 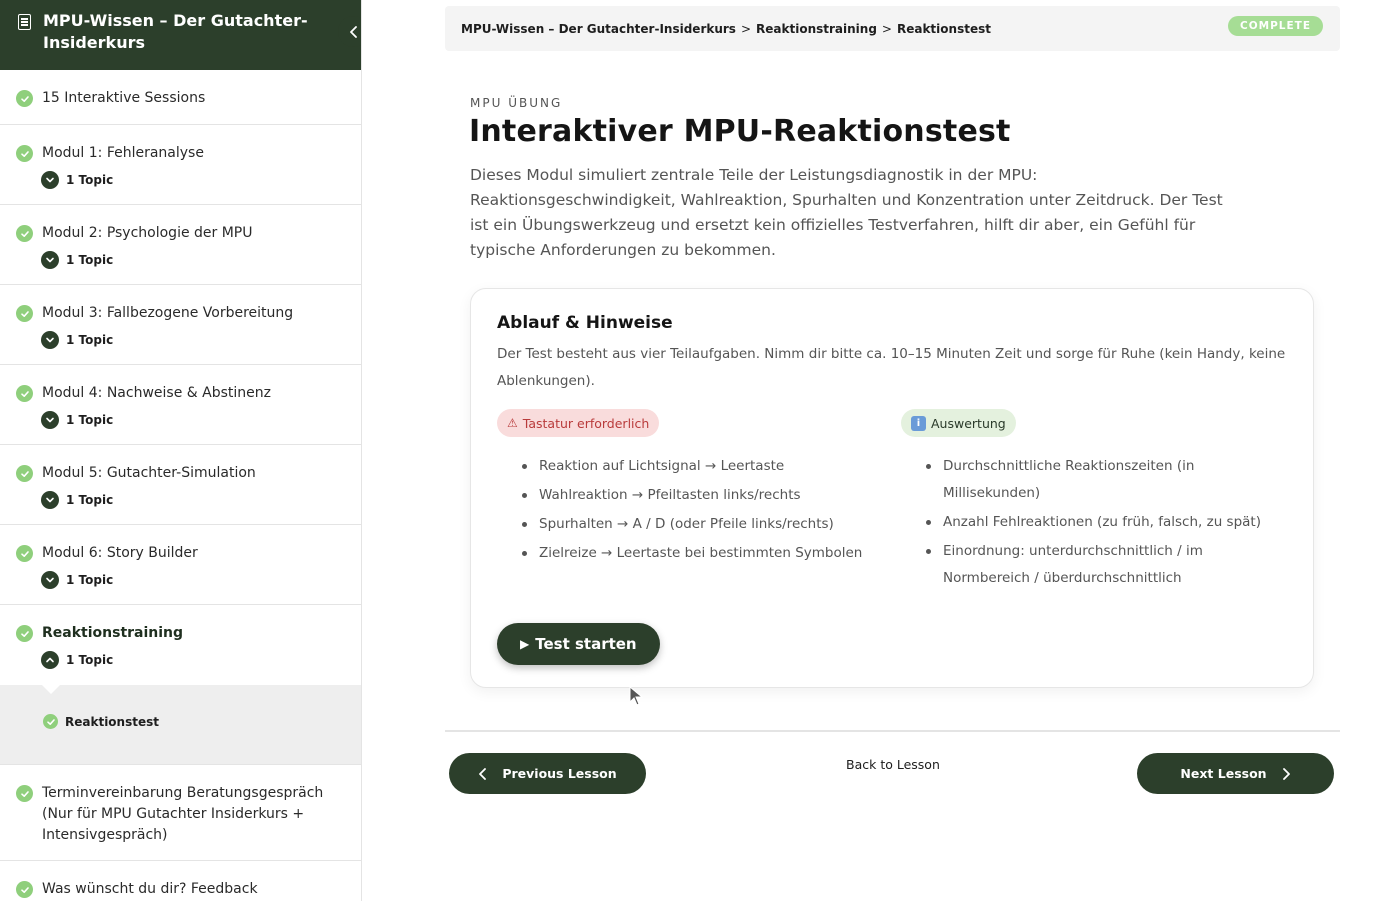 I want to click on start-test-button: ▶ Test starten, so click(x=578, y=644).